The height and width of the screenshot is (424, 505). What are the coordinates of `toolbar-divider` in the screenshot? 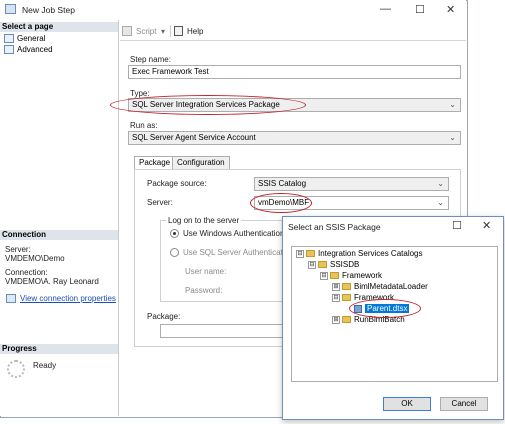 It's located at (170, 31).